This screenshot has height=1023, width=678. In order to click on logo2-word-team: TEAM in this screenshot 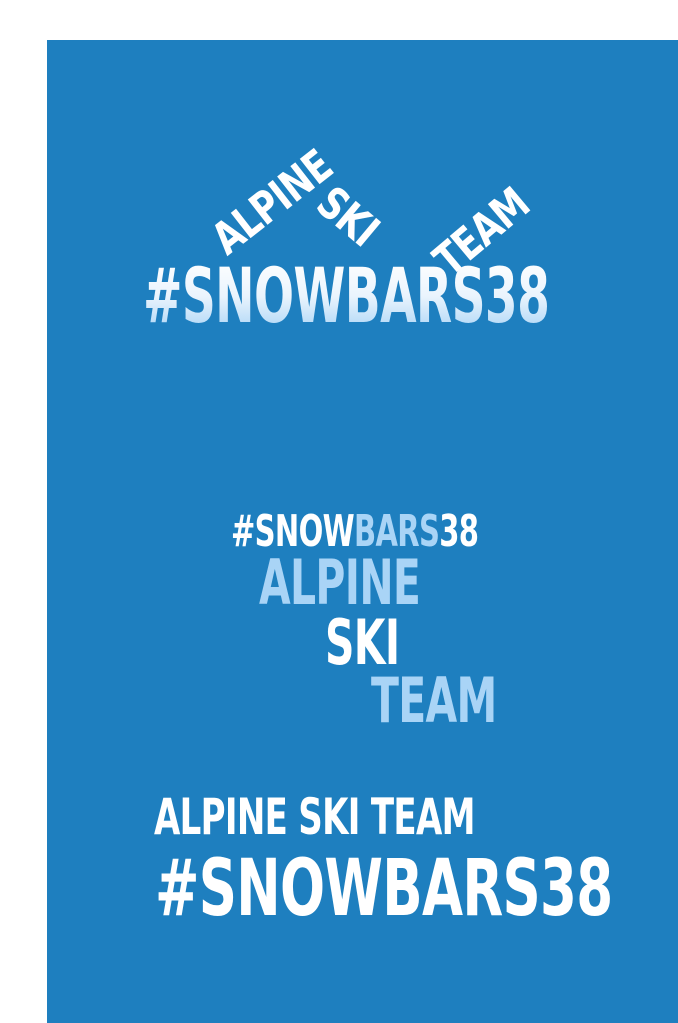, I will do `click(434, 700)`.